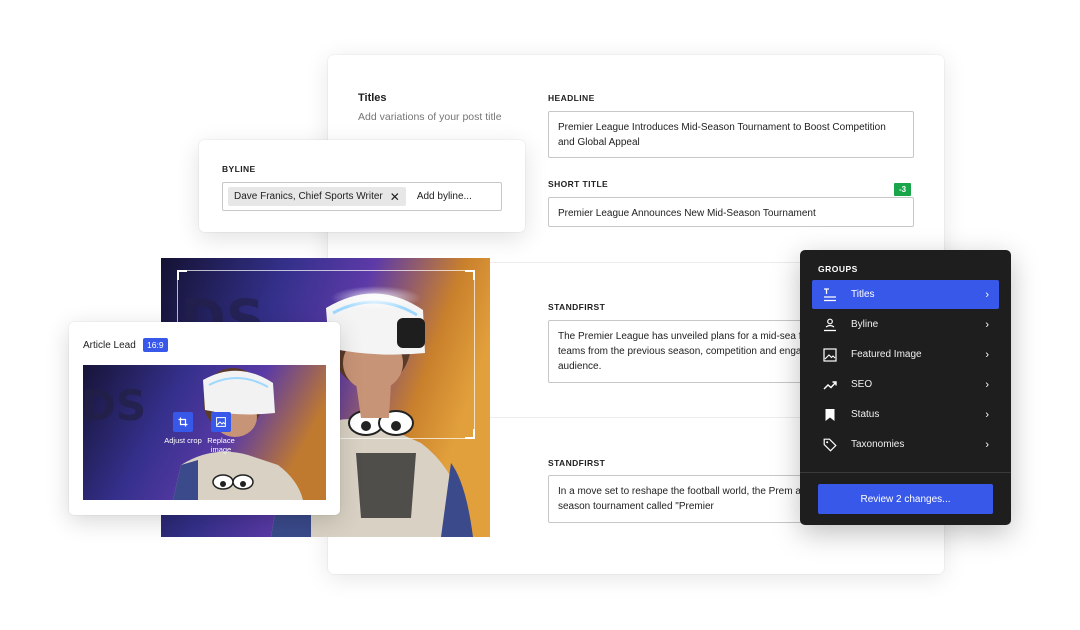  What do you see at coordinates (308, 196) in the screenshot?
I see `byline-chip-label: Dave Franics, Chief Sports Writer` at bounding box center [308, 196].